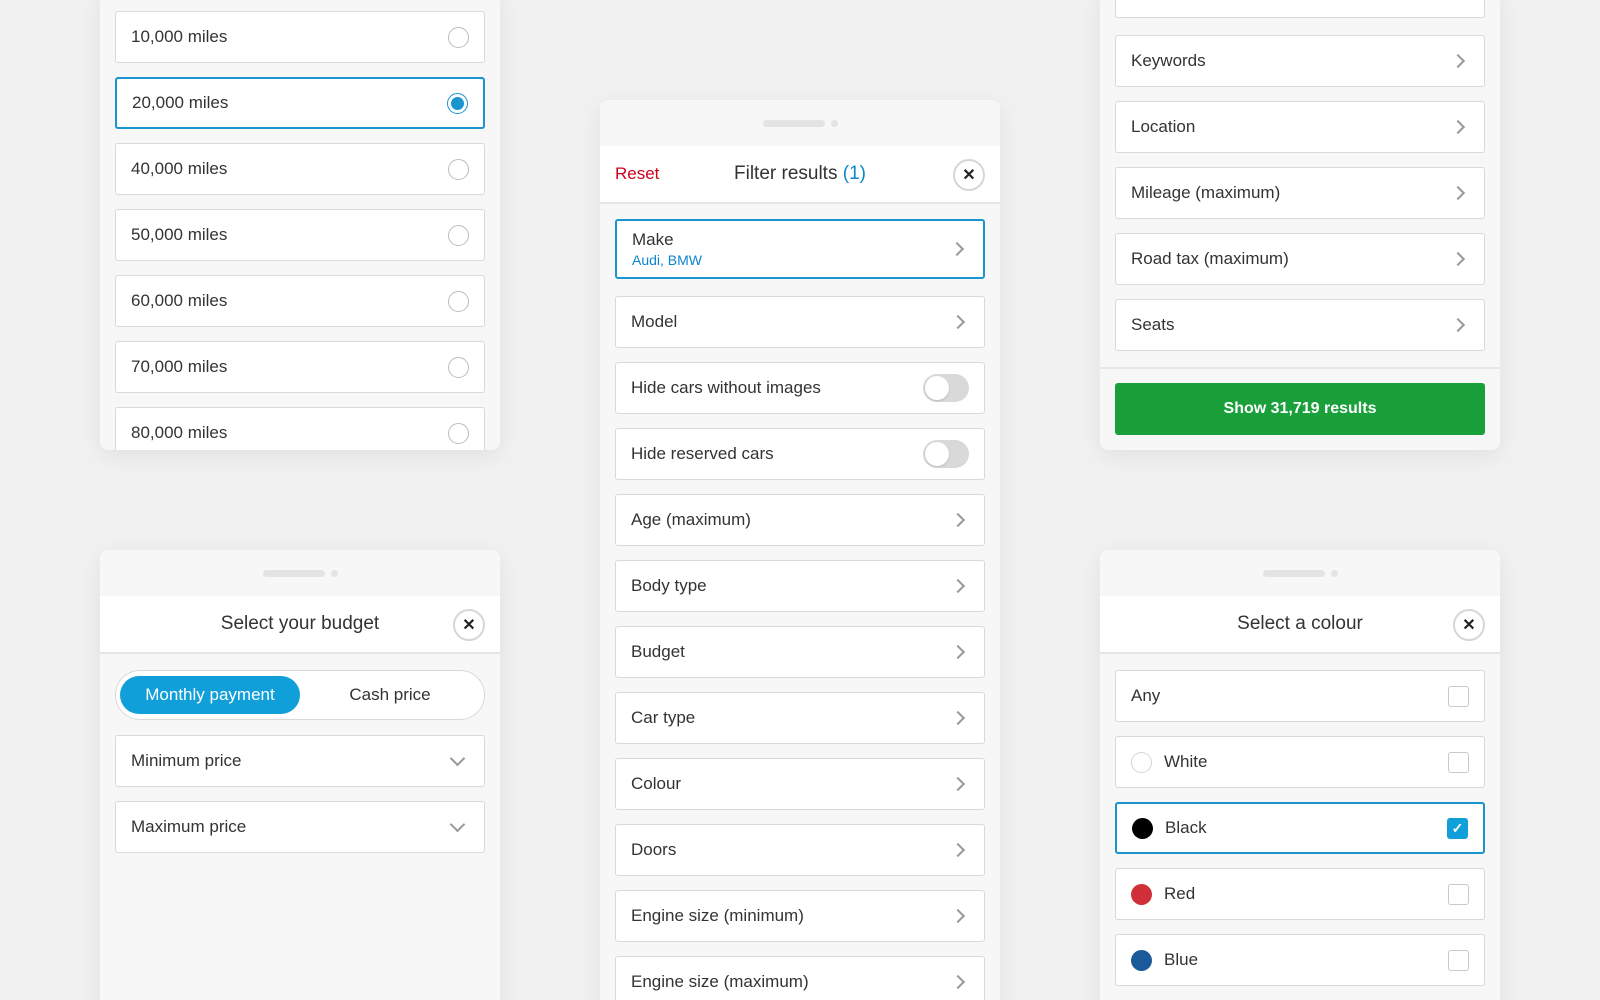 This screenshot has width=1600, height=1000. What do you see at coordinates (653, 239) in the screenshot?
I see `make-label: Make` at bounding box center [653, 239].